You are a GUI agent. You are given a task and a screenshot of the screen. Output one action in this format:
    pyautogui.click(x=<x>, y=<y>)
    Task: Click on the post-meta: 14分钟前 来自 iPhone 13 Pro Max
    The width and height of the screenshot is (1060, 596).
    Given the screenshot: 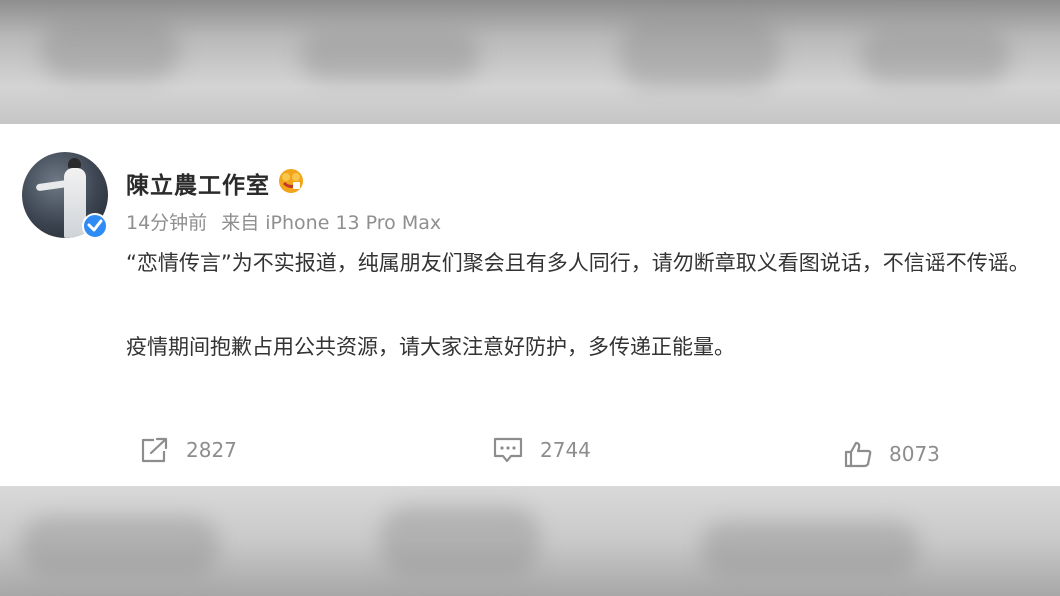 What is the action you would take?
    pyautogui.click(x=287, y=221)
    